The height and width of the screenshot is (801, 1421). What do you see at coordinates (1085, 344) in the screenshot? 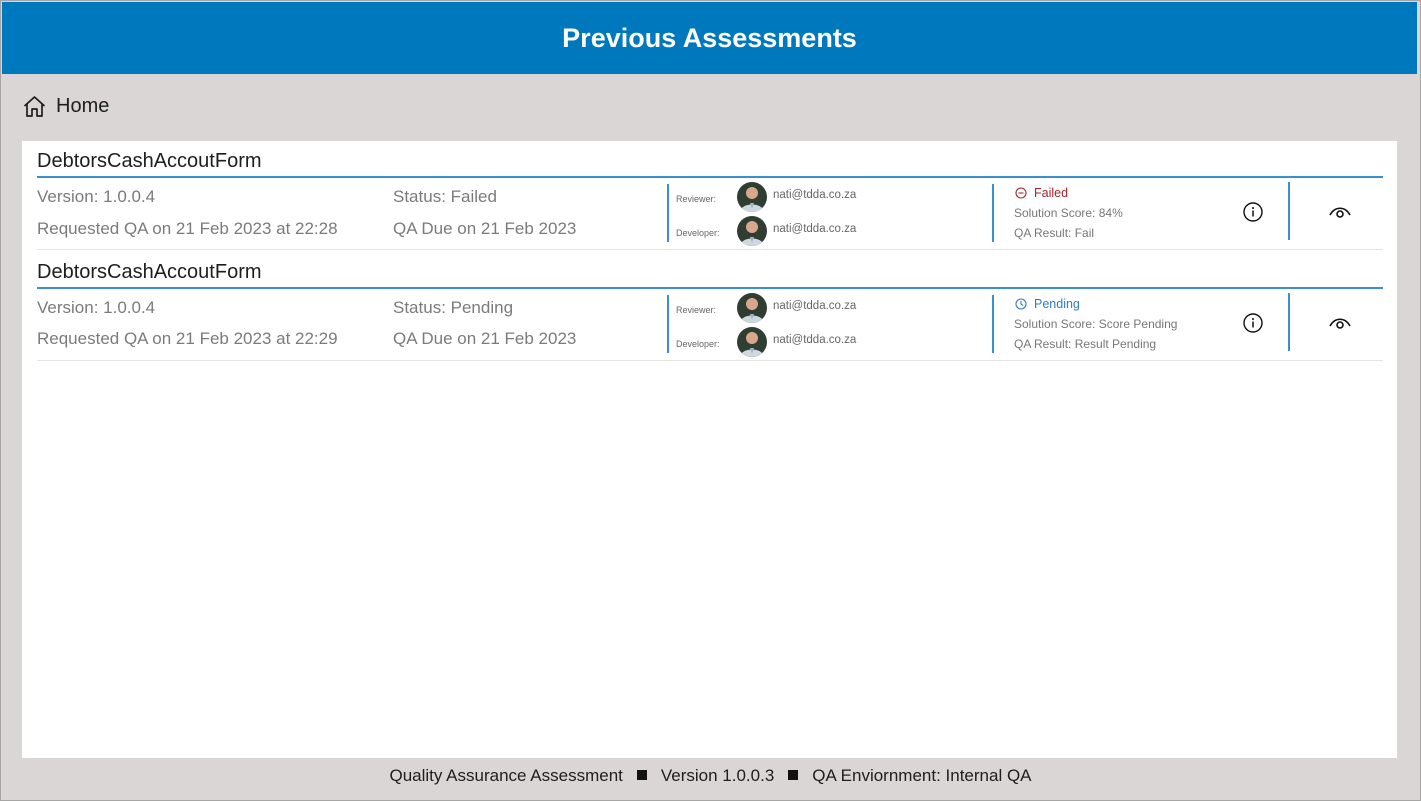
I see `qa-result: QA Result: Result Pending` at bounding box center [1085, 344].